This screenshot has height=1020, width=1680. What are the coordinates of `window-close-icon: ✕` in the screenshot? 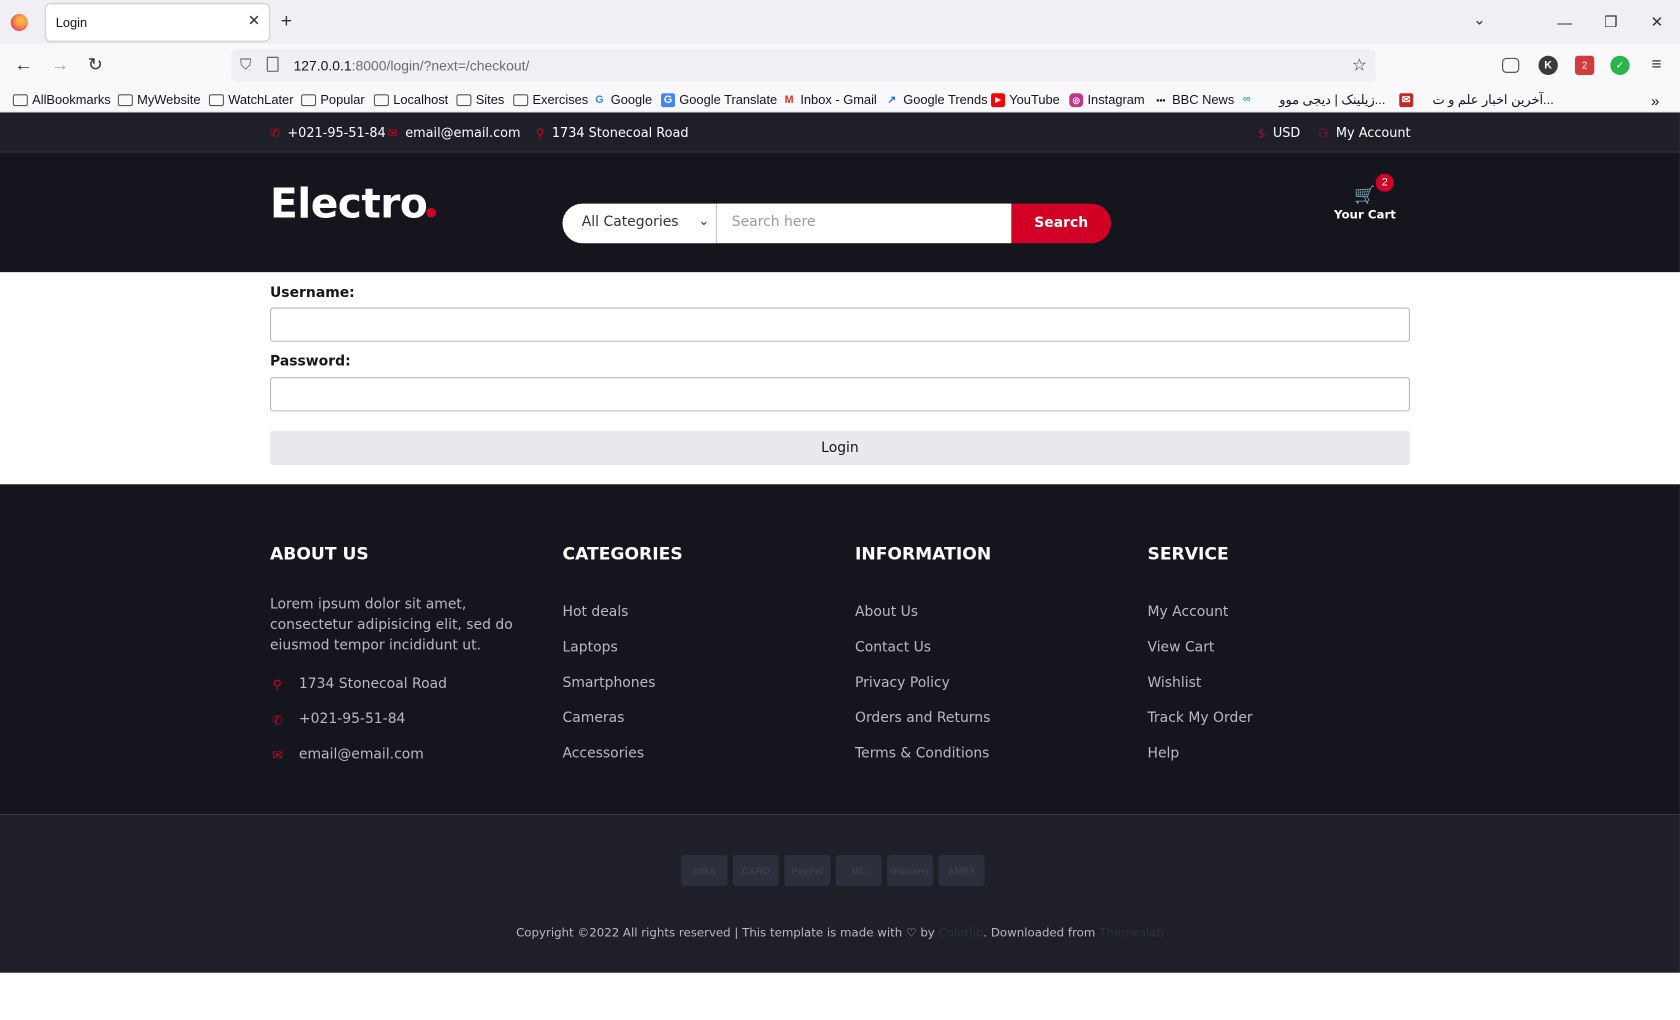 It's located at (1657, 22).